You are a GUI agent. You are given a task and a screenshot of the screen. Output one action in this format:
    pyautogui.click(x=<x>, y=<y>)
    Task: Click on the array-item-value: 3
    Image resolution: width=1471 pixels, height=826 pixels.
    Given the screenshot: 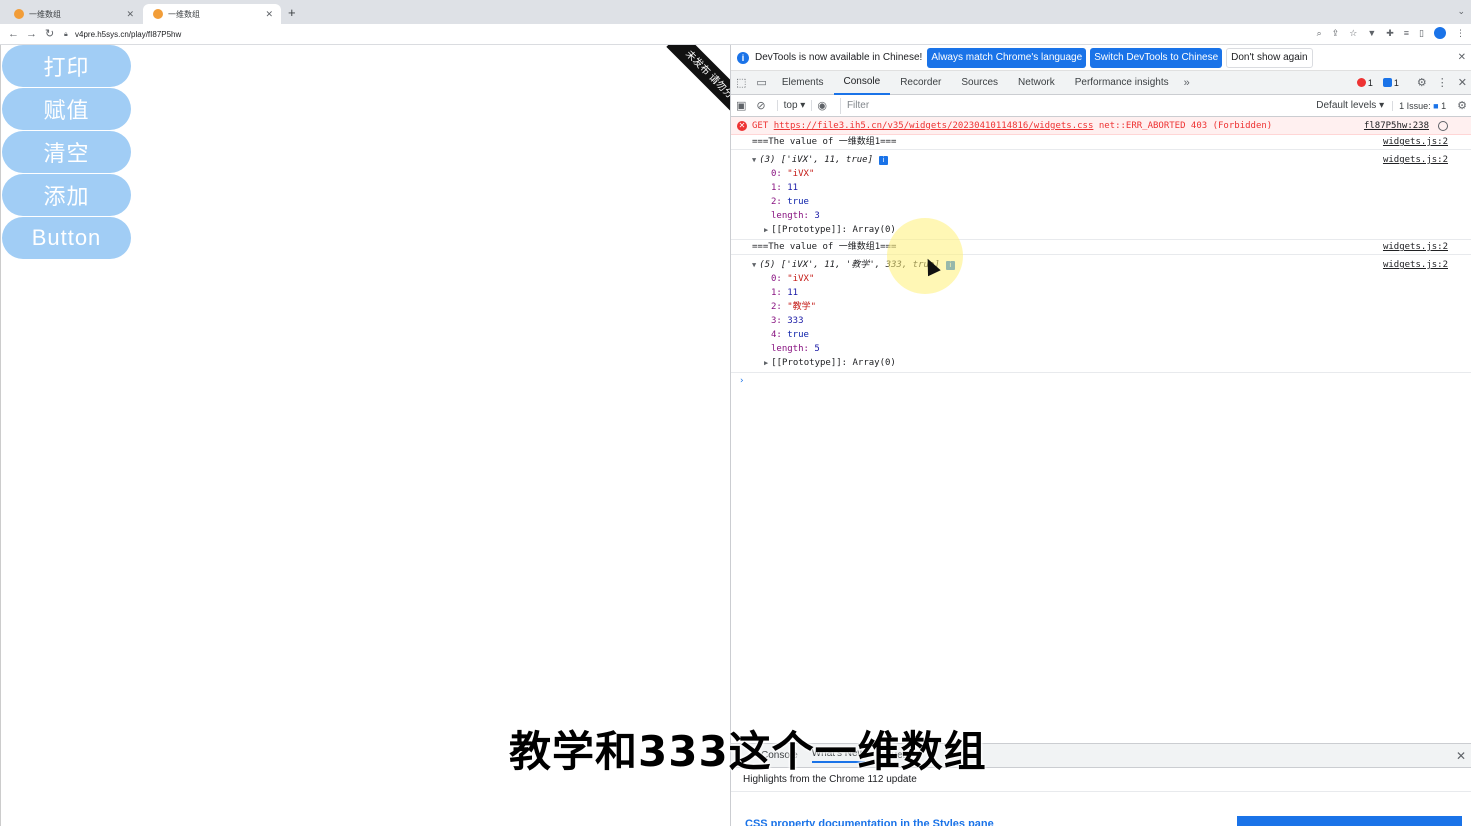 What is the action you would take?
    pyautogui.click(x=817, y=216)
    